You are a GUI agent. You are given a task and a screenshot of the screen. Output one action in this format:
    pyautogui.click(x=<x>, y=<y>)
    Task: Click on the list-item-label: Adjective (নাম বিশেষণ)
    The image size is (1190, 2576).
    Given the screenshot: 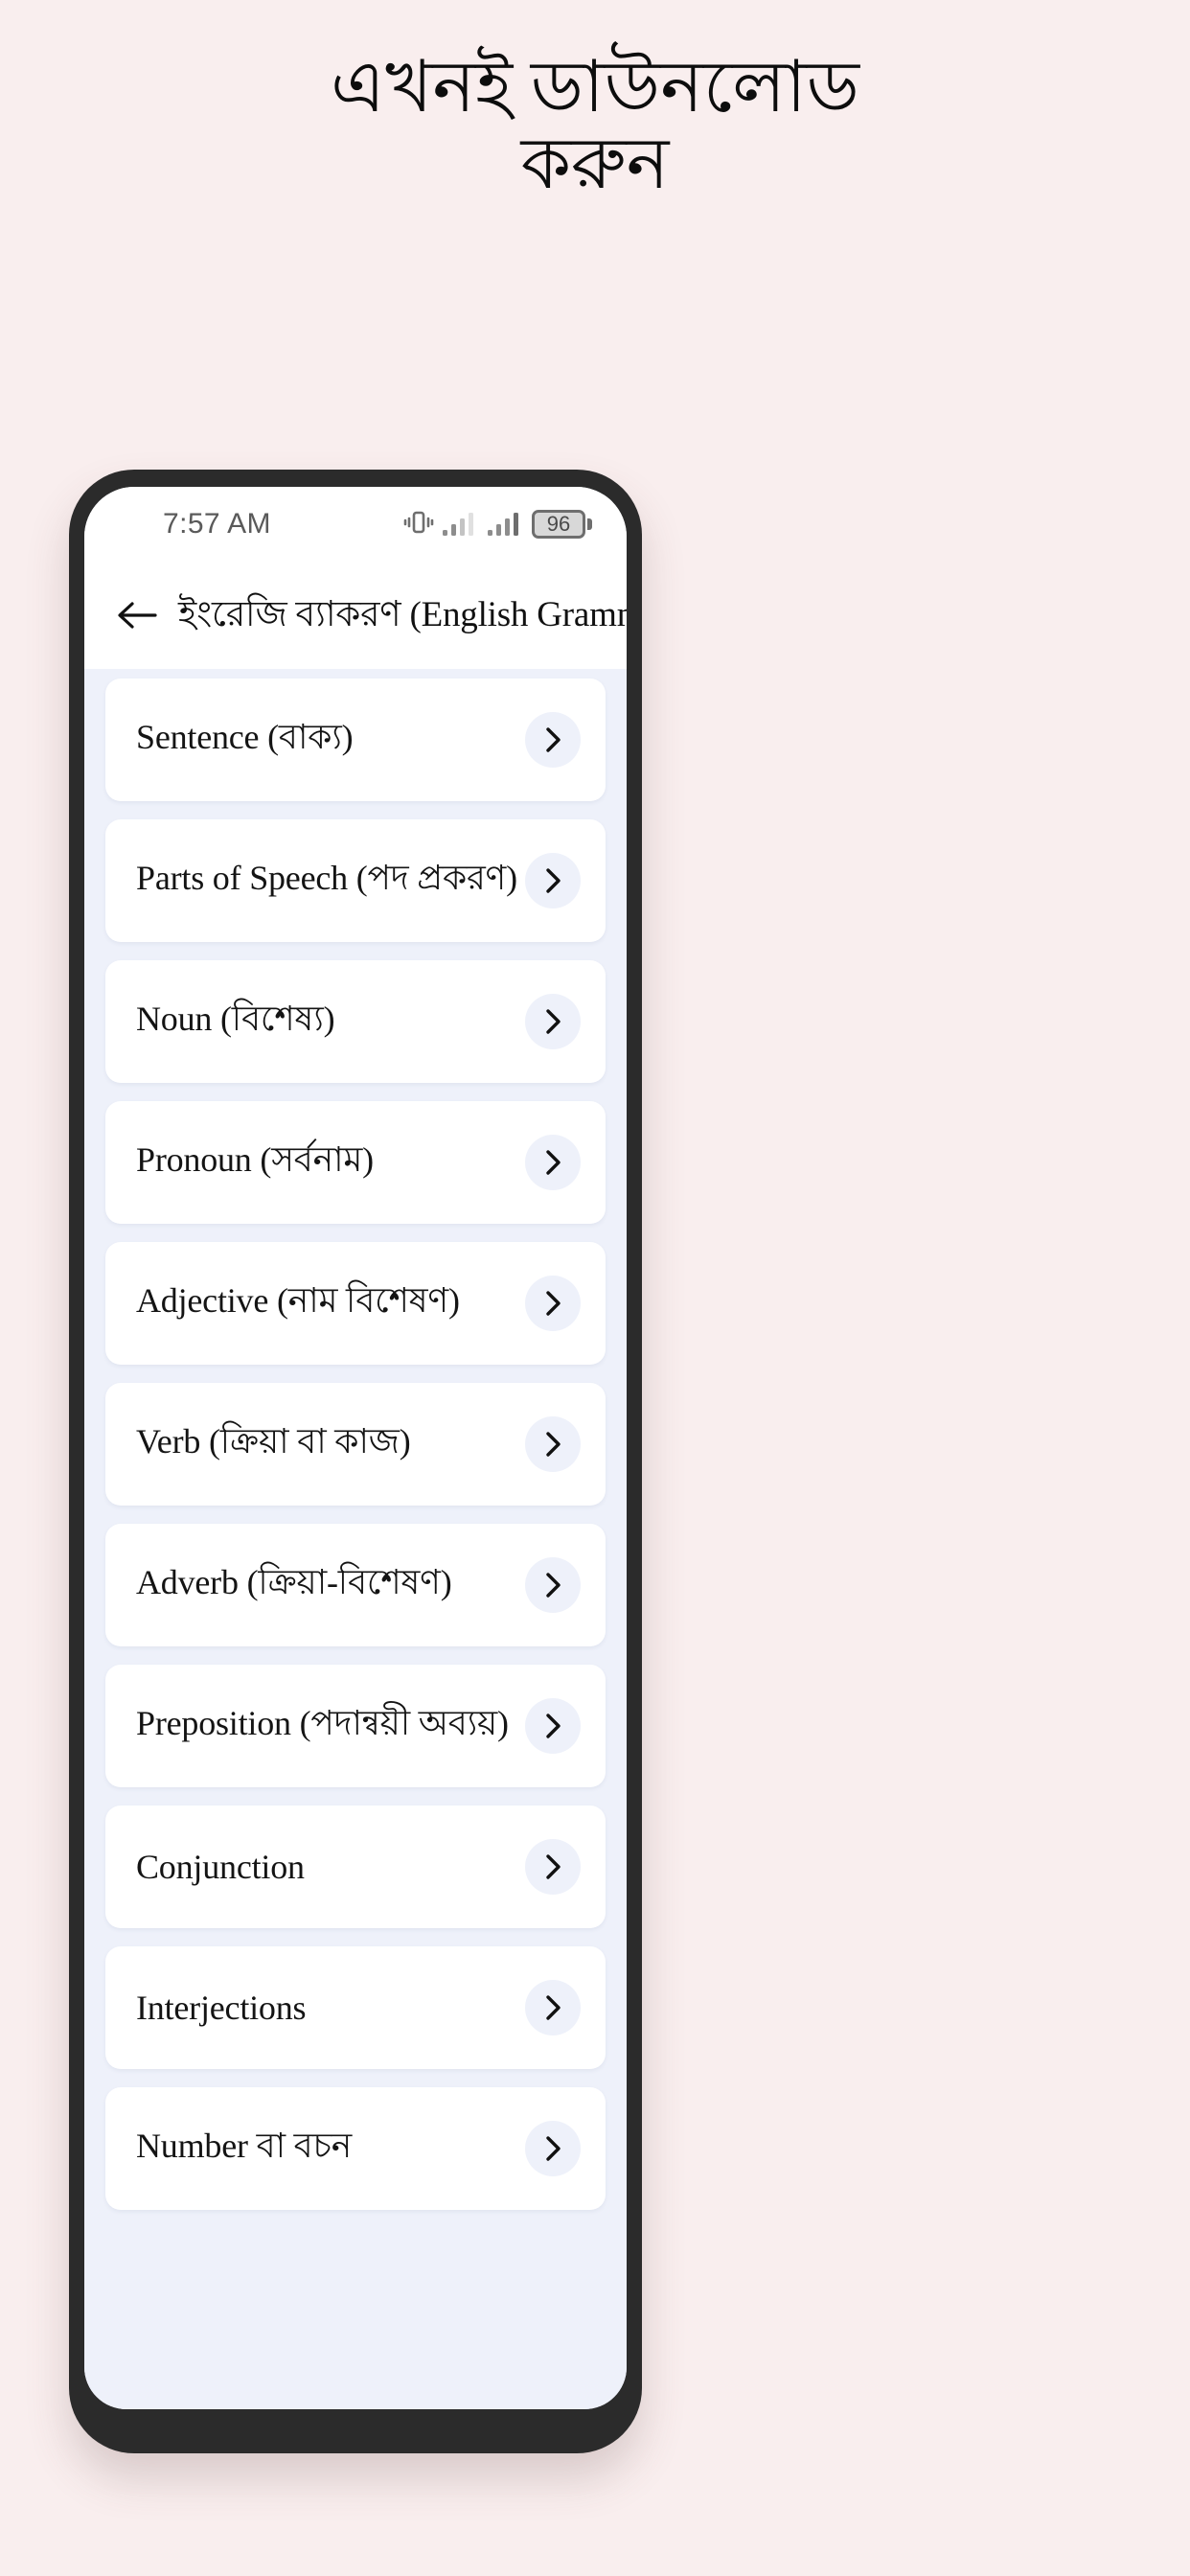 What is the action you would take?
    pyautogui.click(x=298, y=1300)
    